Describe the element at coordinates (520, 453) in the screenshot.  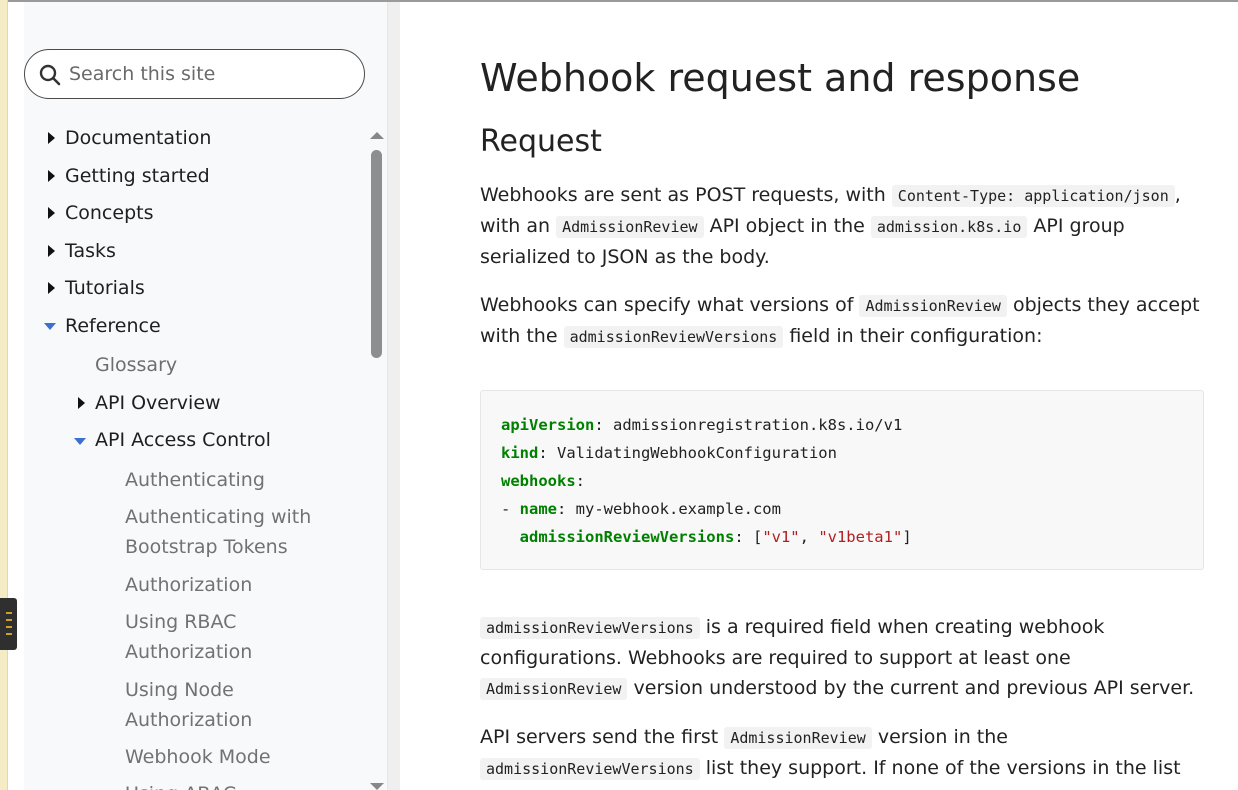
I see `code-key: kind` at that location.